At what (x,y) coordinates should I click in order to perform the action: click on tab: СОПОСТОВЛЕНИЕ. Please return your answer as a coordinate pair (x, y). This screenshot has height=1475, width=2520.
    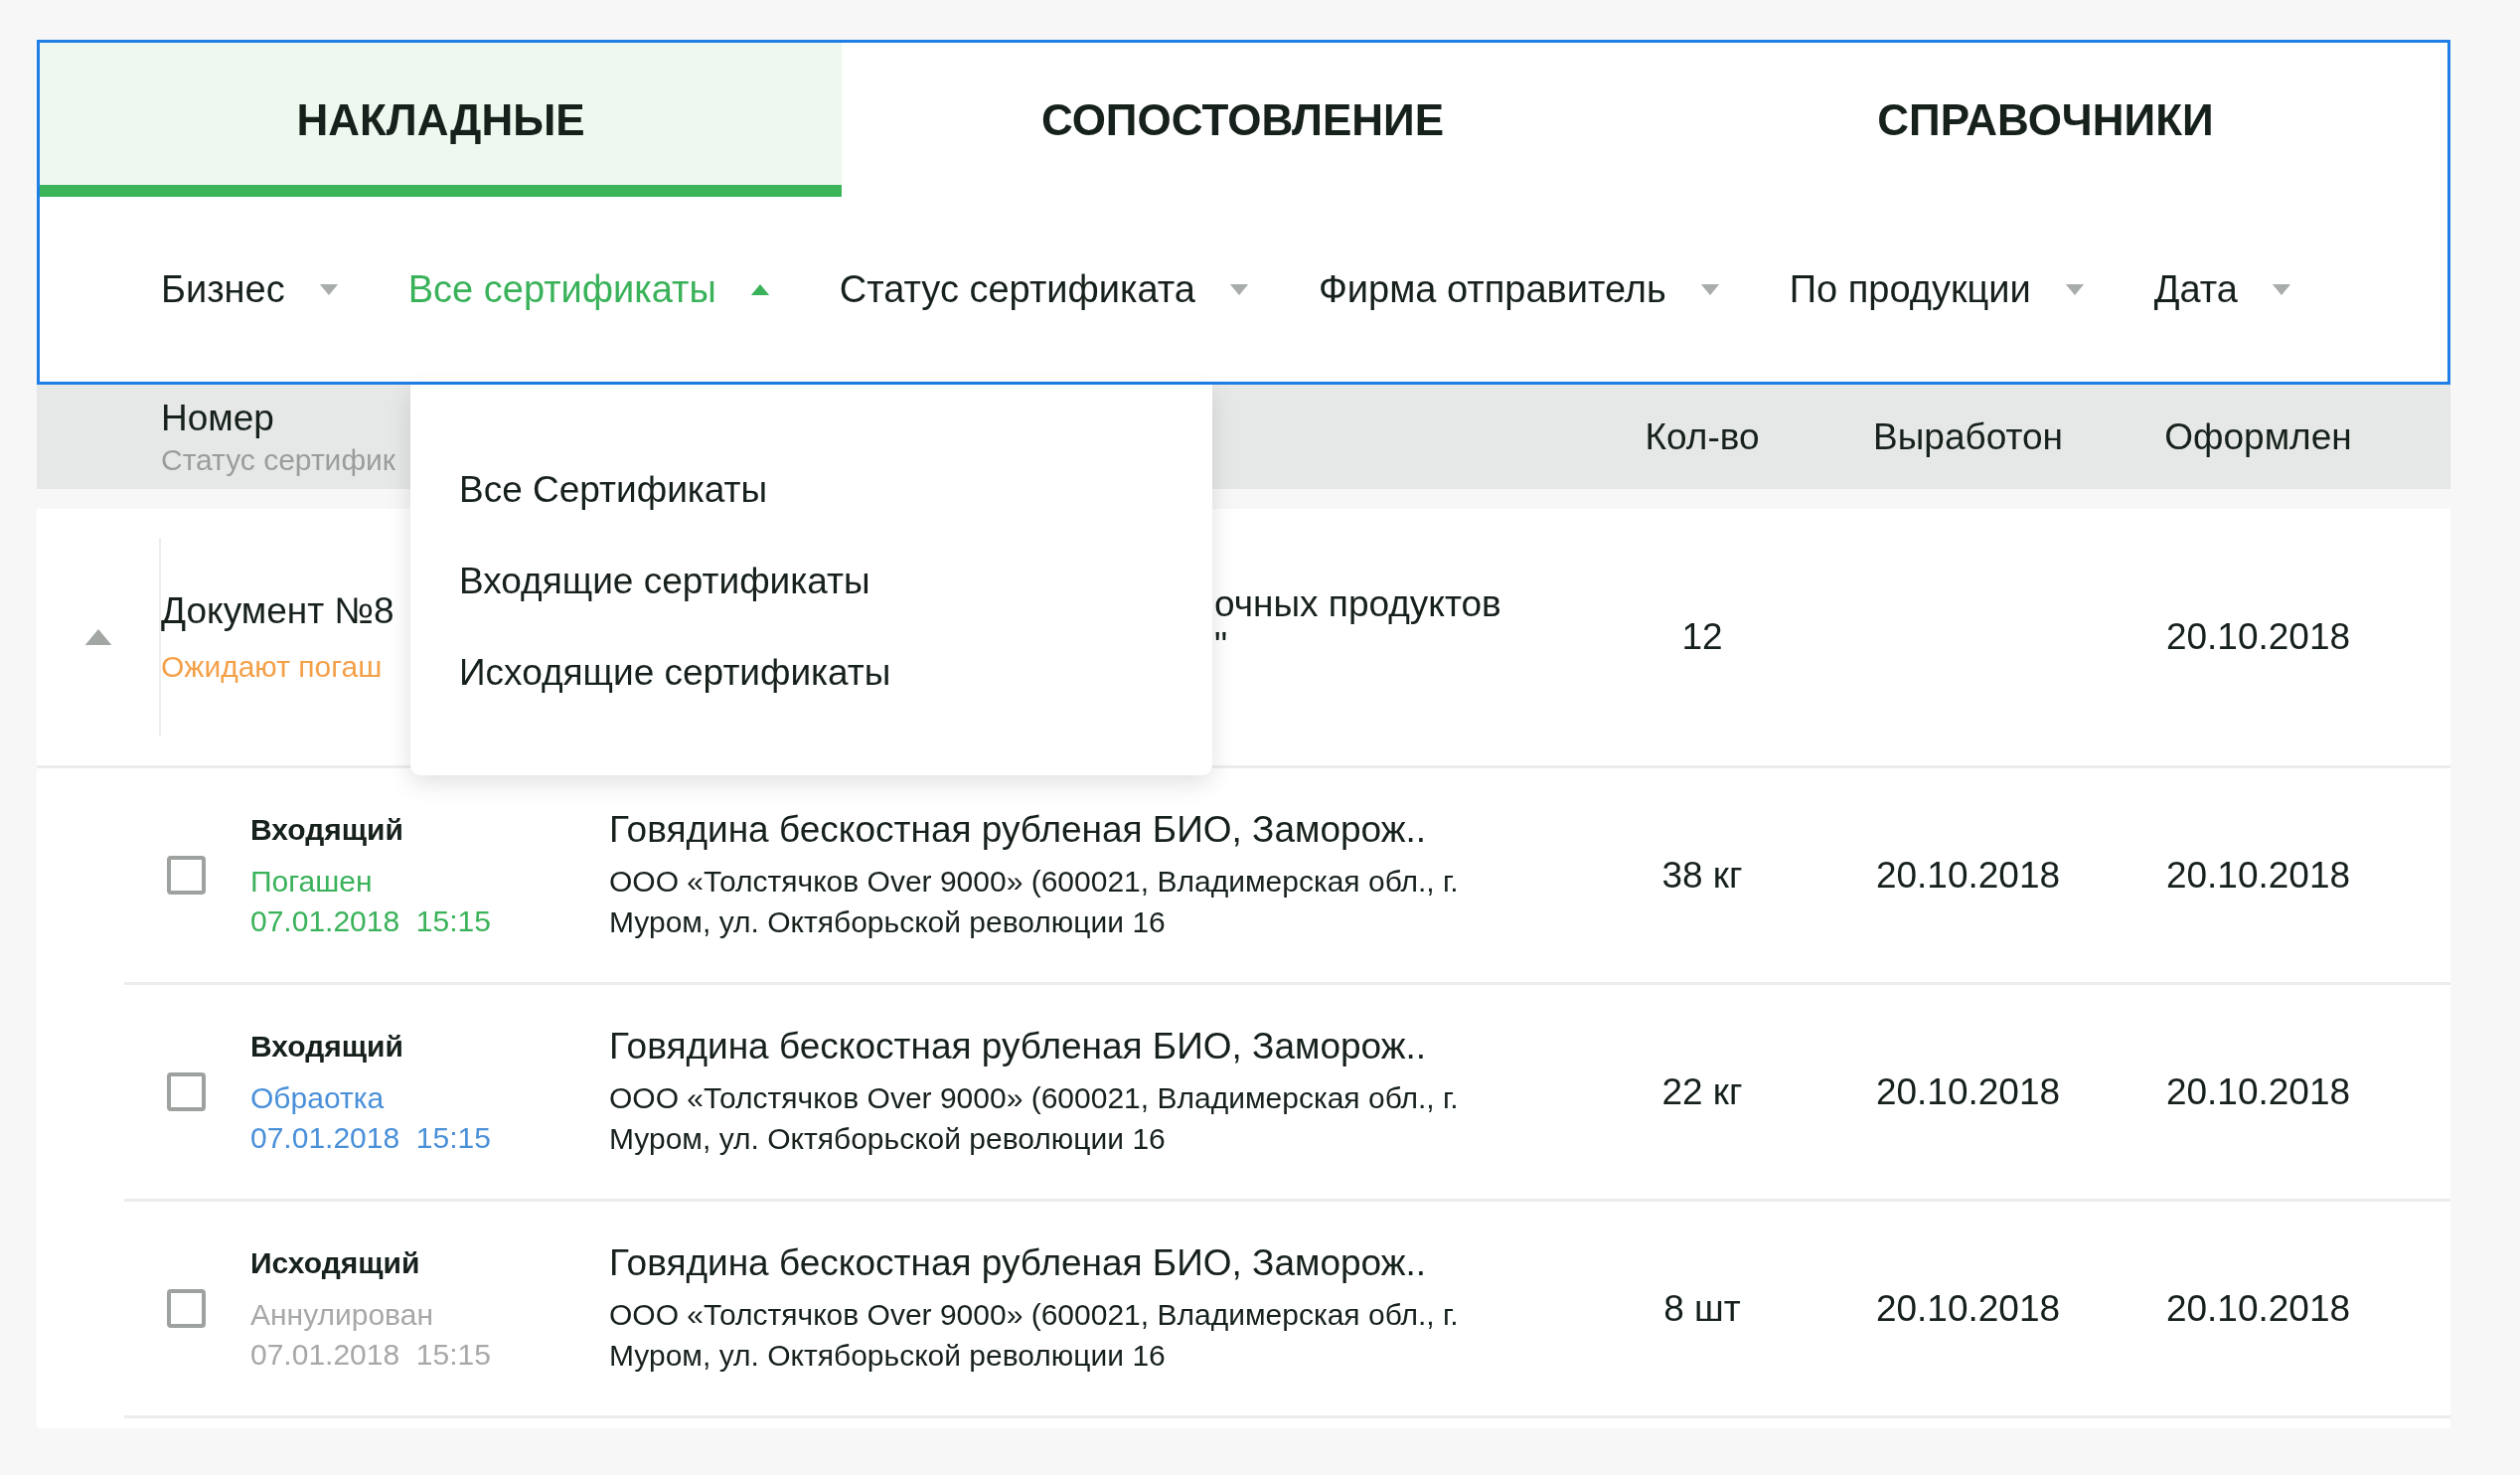
    Looking at the image, I should click on (1243, 120).